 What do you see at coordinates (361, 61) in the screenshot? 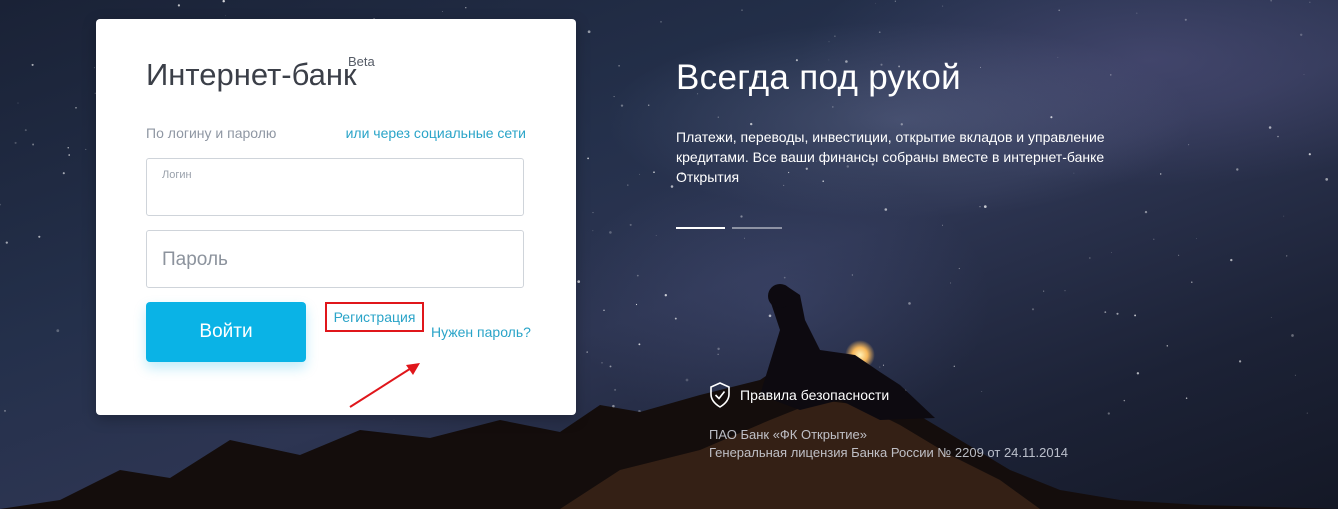
I see `beta-badge: Beta` at bounding box center [361, 61].